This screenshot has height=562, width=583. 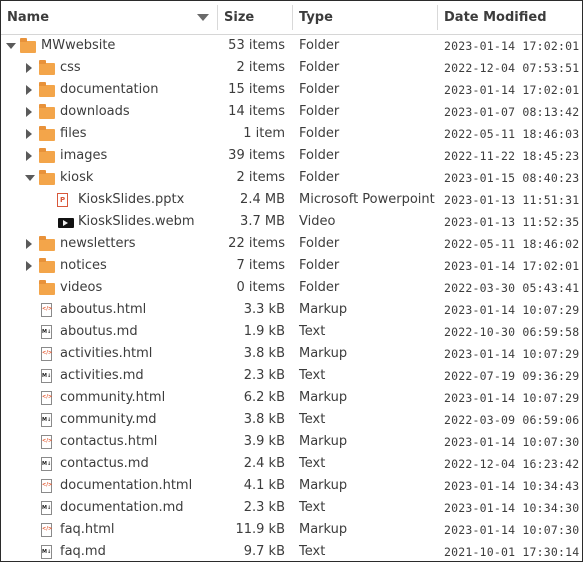 What do you see at coordinates (291, 332) in the screenshot?
I see `file-row: aboutus.md 1.9 kB Text 2022-10-30 06:59:58` at bounding box center [291, 332].